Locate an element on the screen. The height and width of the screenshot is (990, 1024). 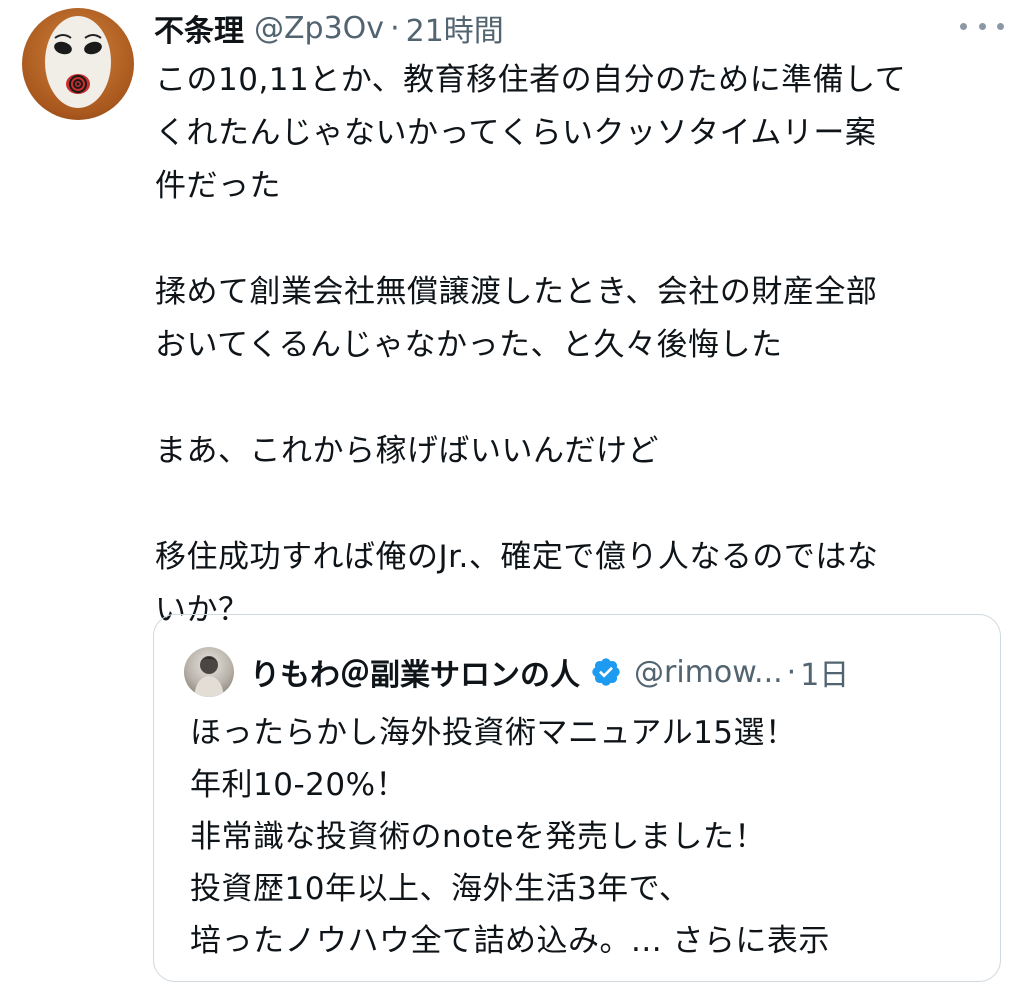
tweet-header: 不条理 @Zp3Ov · 21時間 is located at coordinates (329, 28).